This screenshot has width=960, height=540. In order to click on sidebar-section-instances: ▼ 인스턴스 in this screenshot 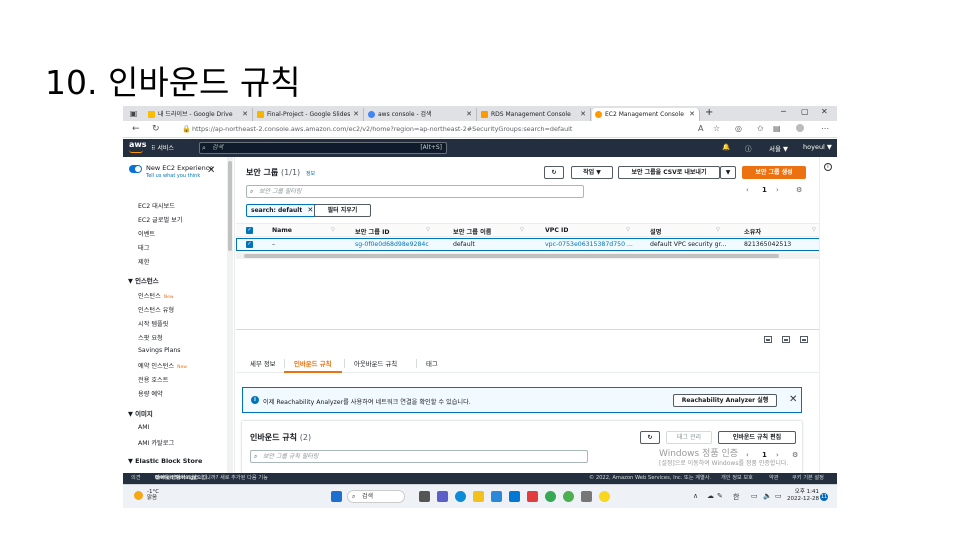, I will do `click(143, 280)`.